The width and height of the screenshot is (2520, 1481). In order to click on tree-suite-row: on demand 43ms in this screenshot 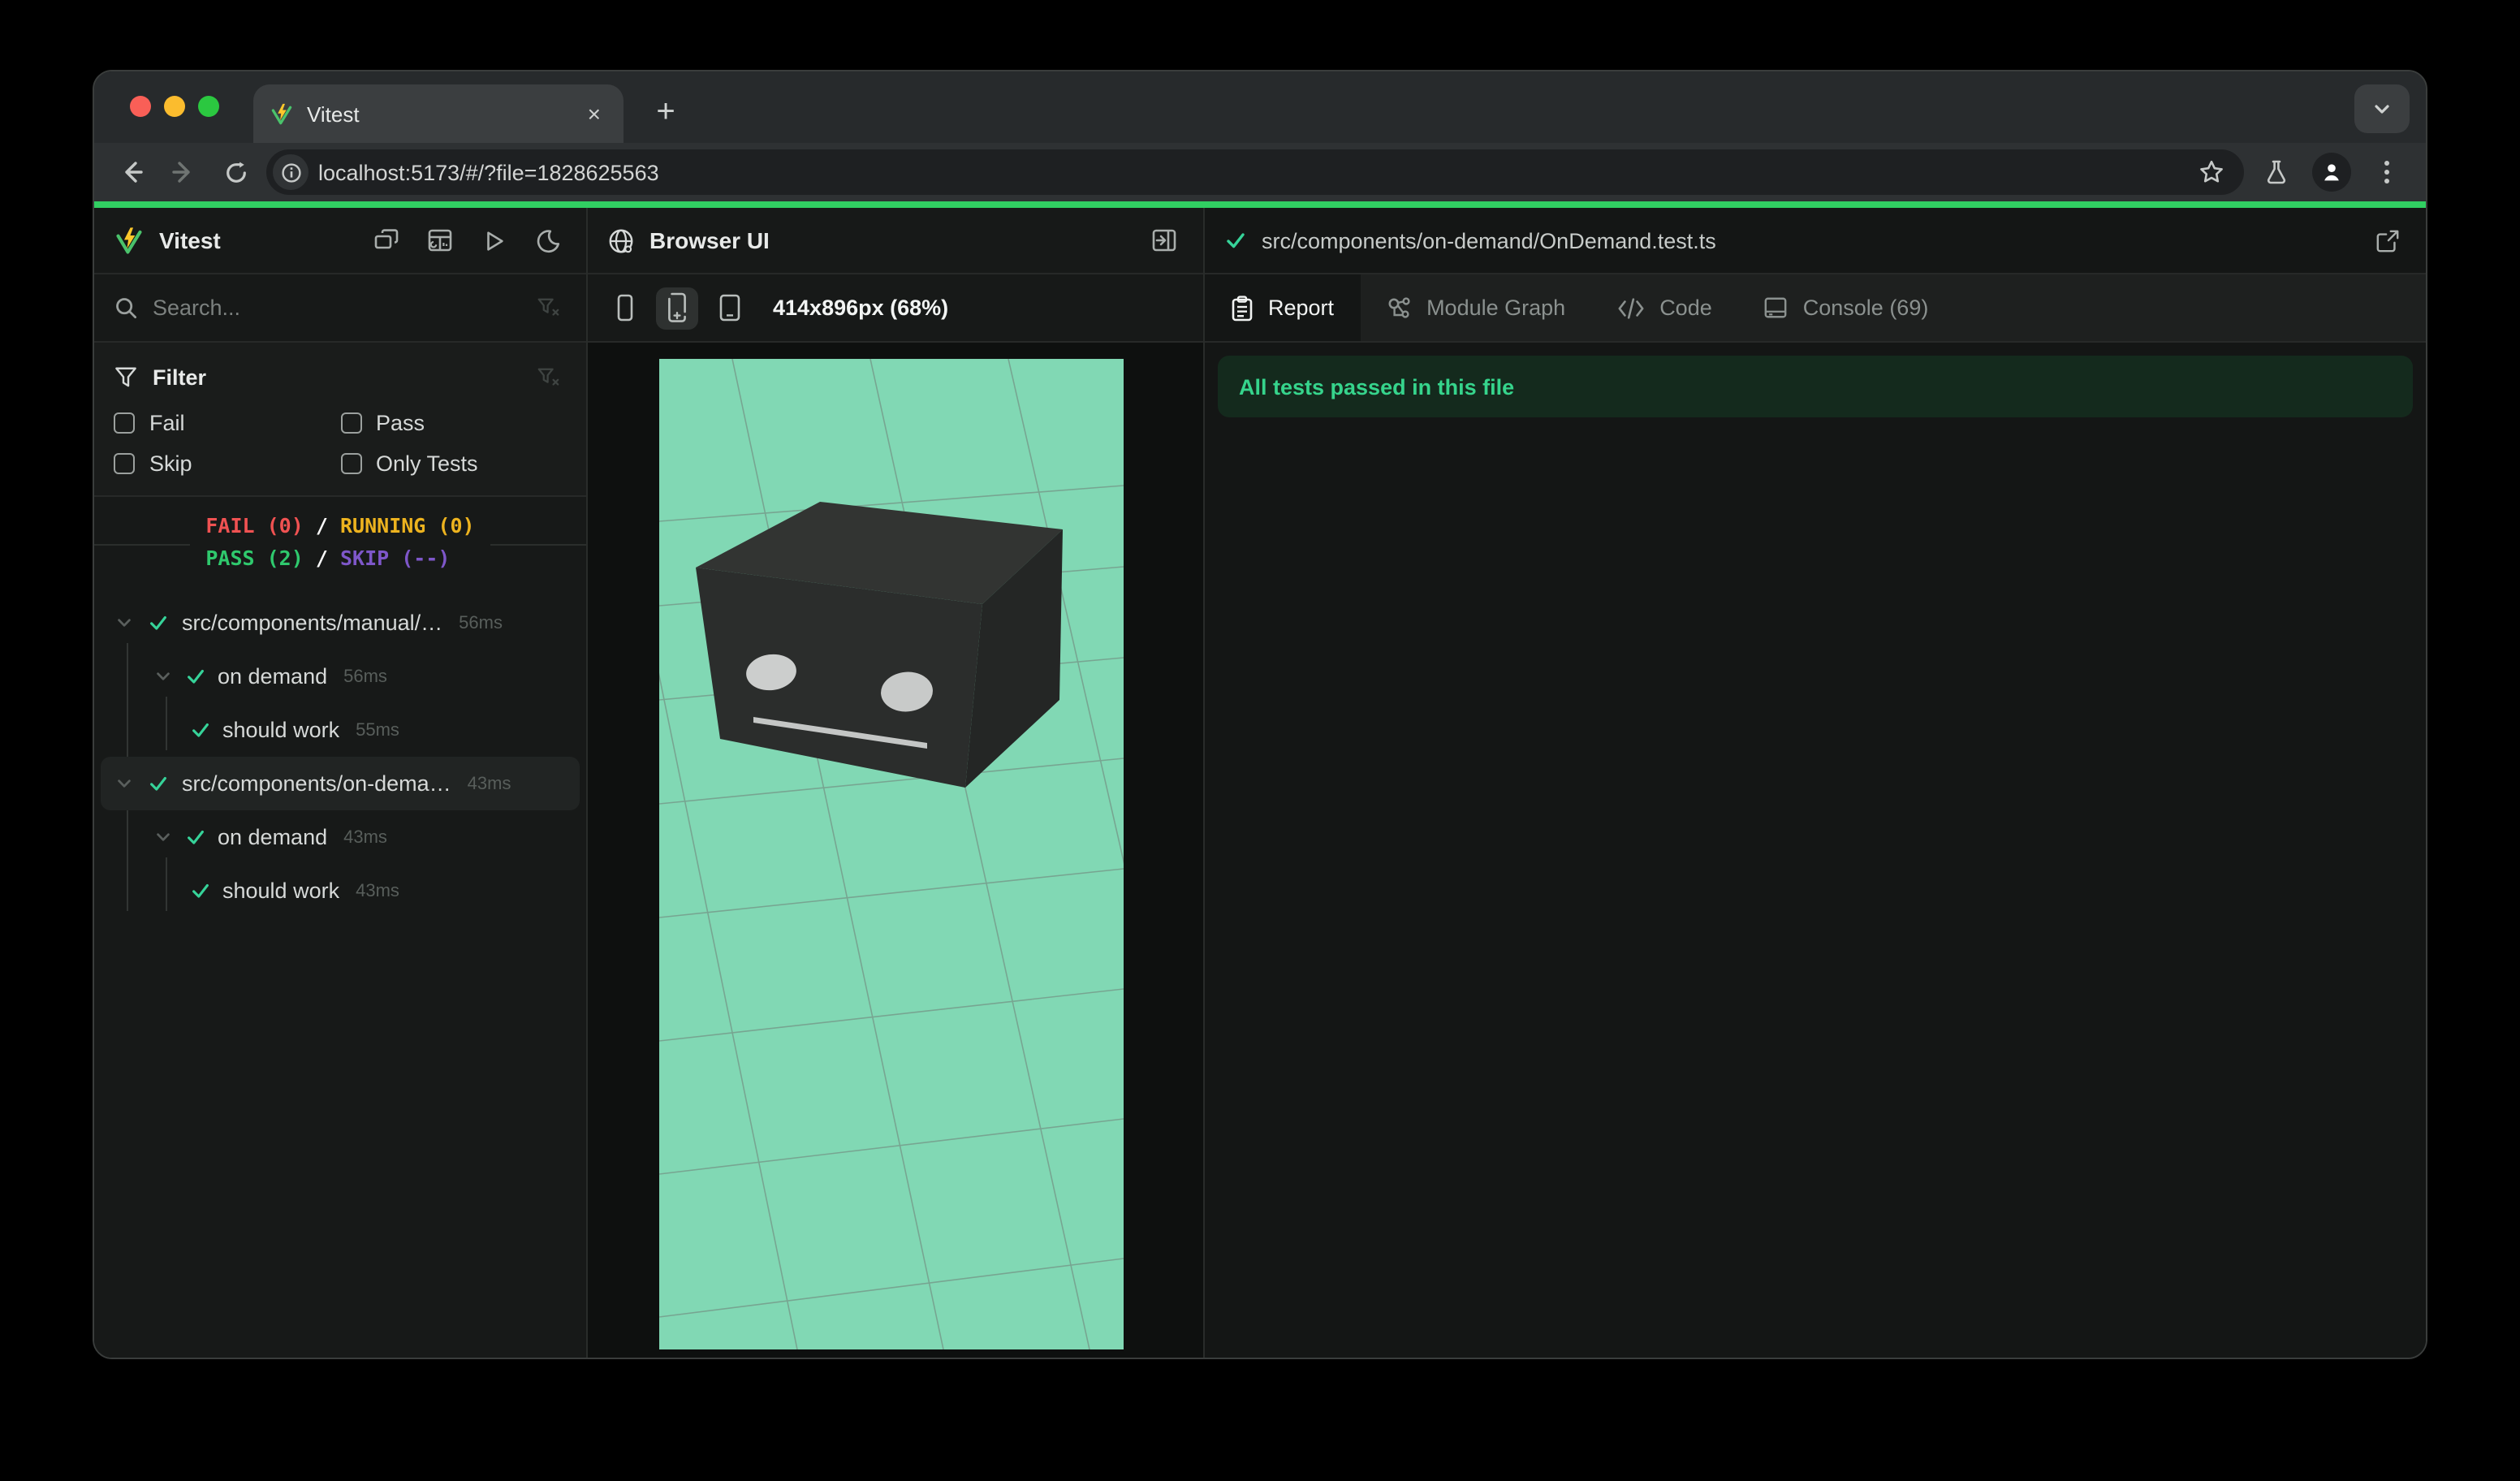, I will do `click(340, 837)`.